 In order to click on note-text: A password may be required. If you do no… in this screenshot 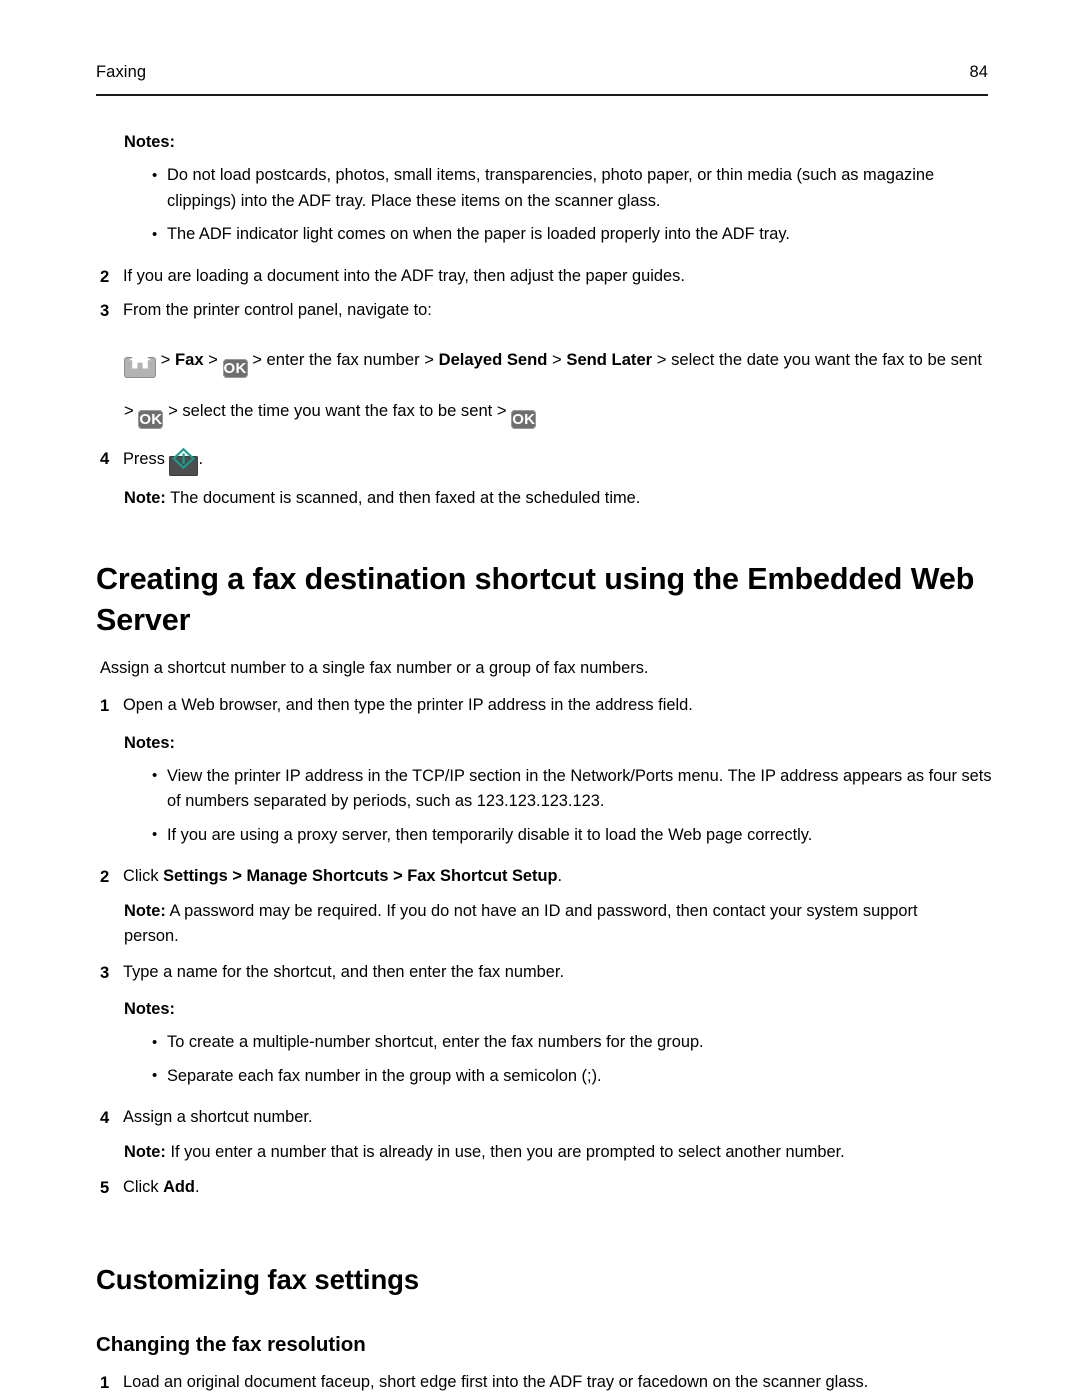, I will do `click(521, 923)`.